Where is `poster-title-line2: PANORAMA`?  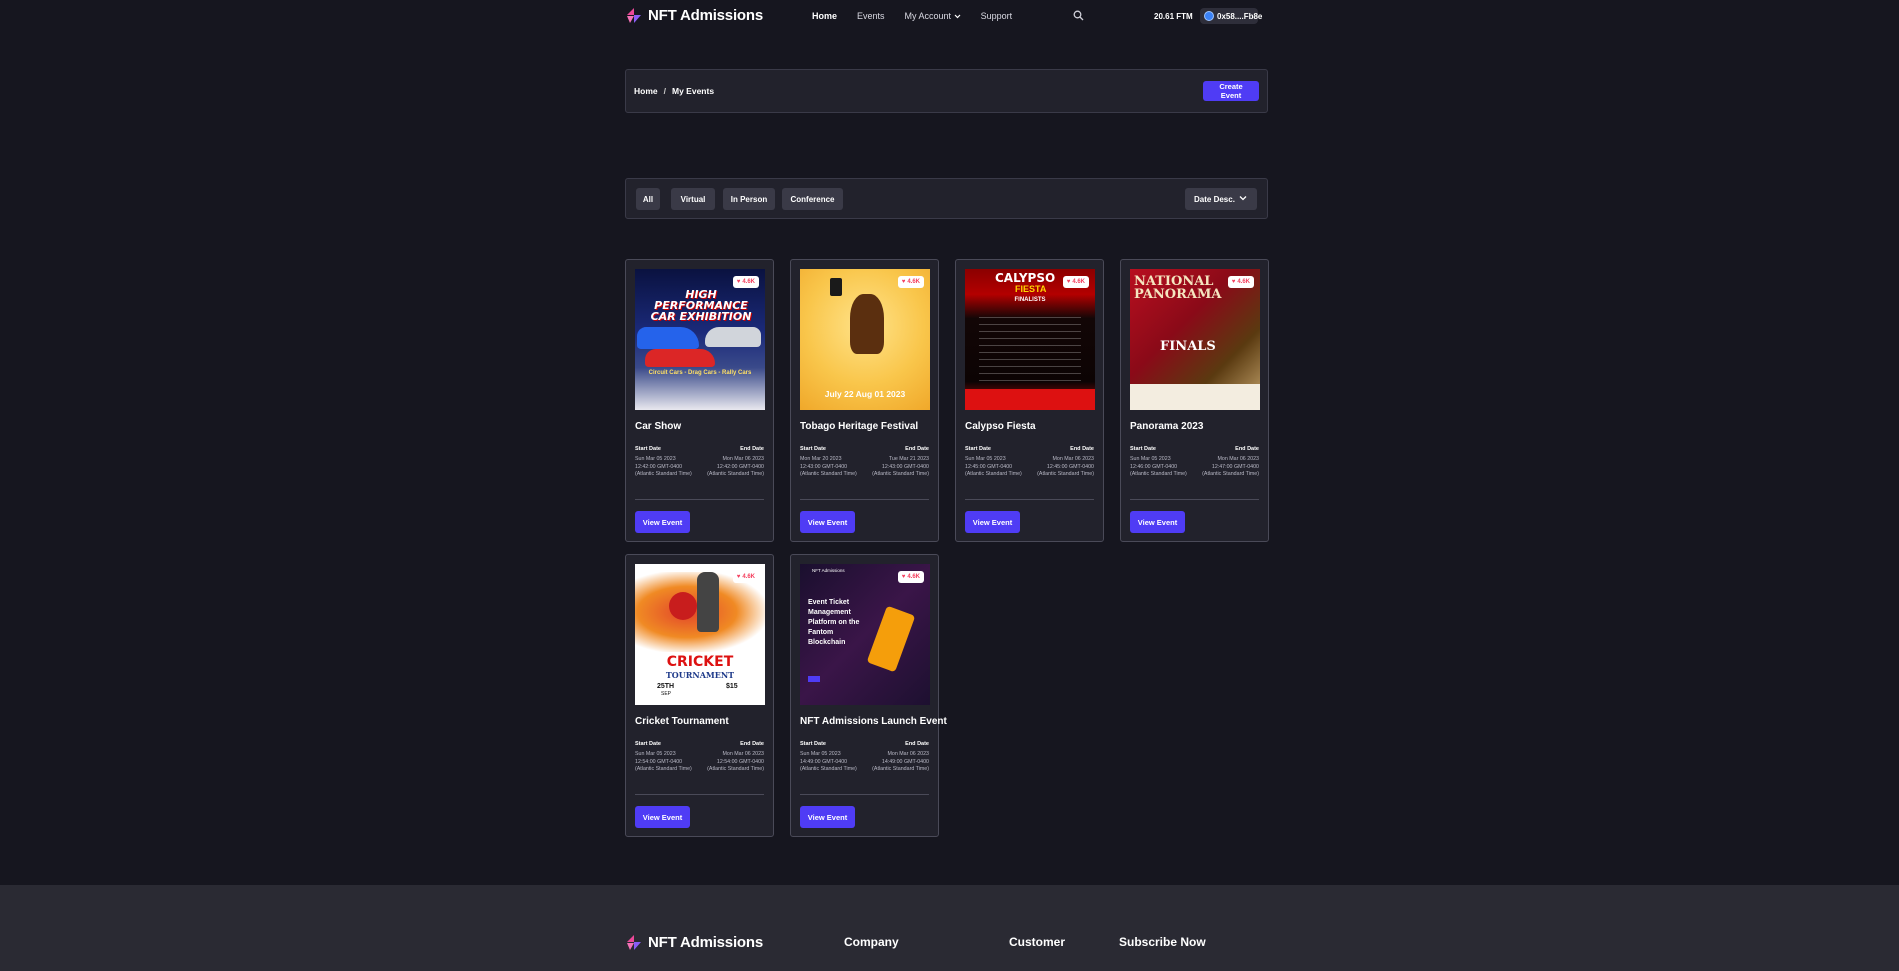
poster-title-line2: PANORAMA is located at coordinates (1178, 294).